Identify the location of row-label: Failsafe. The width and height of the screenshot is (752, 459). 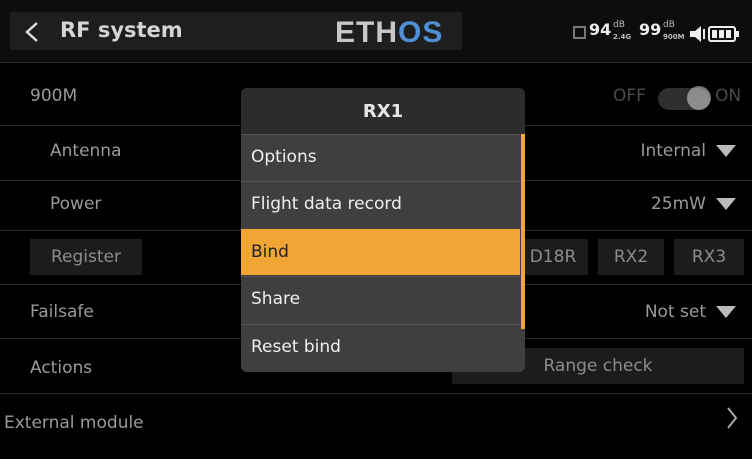
(62, 312).